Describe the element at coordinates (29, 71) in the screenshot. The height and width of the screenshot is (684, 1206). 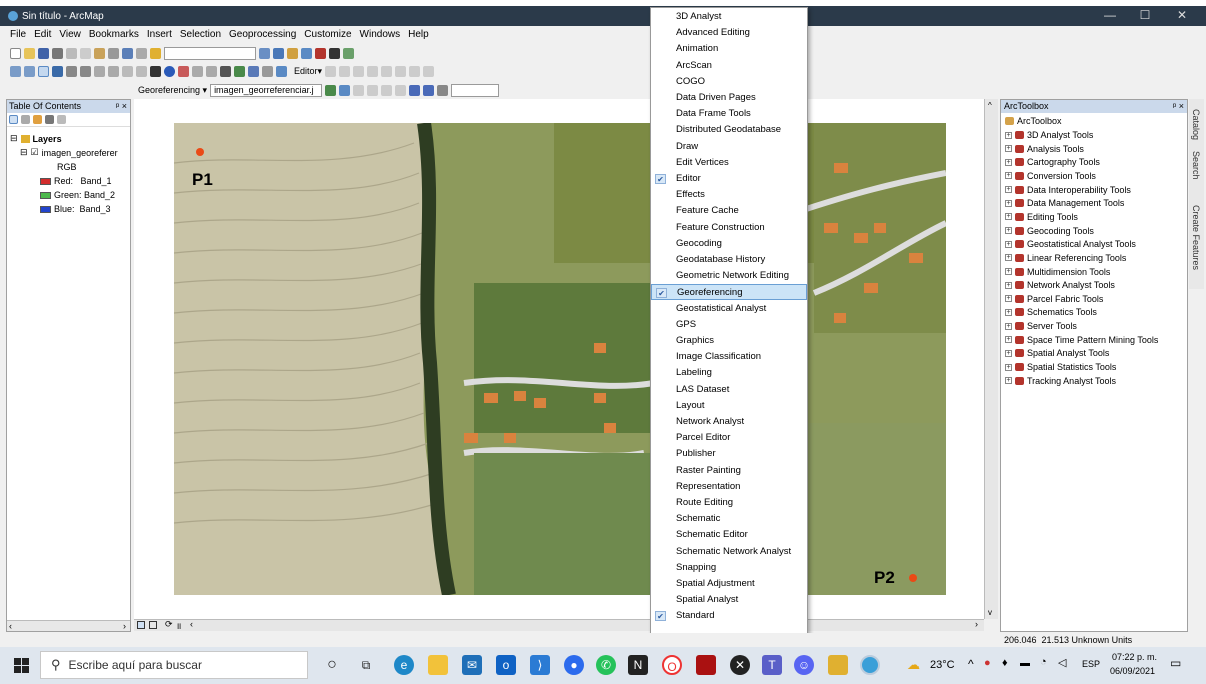
I see `zoom-out-icon` at that location.